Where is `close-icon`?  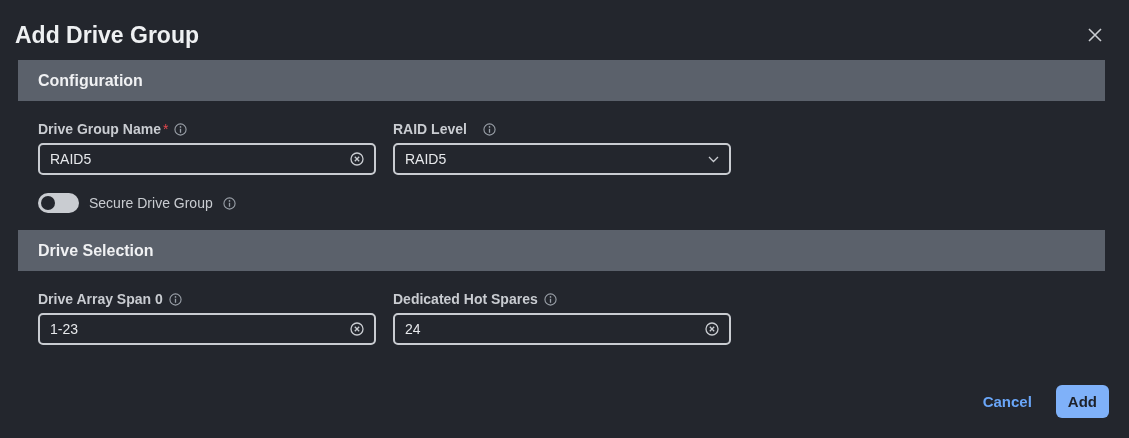 close-icon is located at coordinates (1095, 35).